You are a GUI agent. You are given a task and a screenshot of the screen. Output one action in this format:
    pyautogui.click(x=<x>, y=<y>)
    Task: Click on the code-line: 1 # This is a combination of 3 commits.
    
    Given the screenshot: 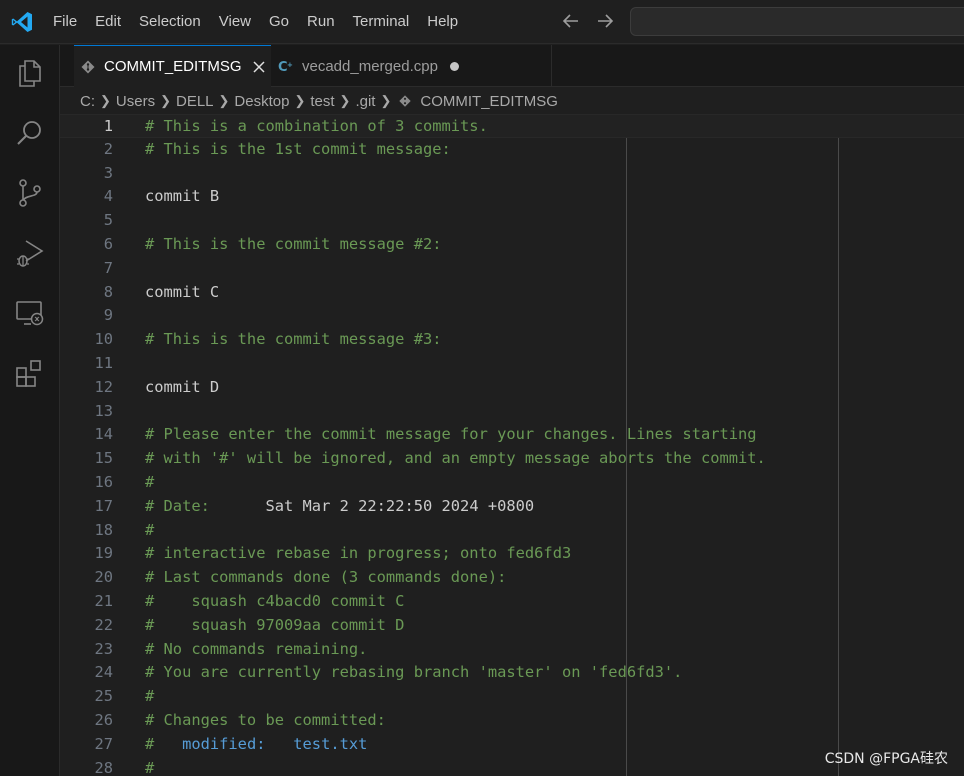 What is the action you would take?
    pyautogui.click(x=512, y=126)
    